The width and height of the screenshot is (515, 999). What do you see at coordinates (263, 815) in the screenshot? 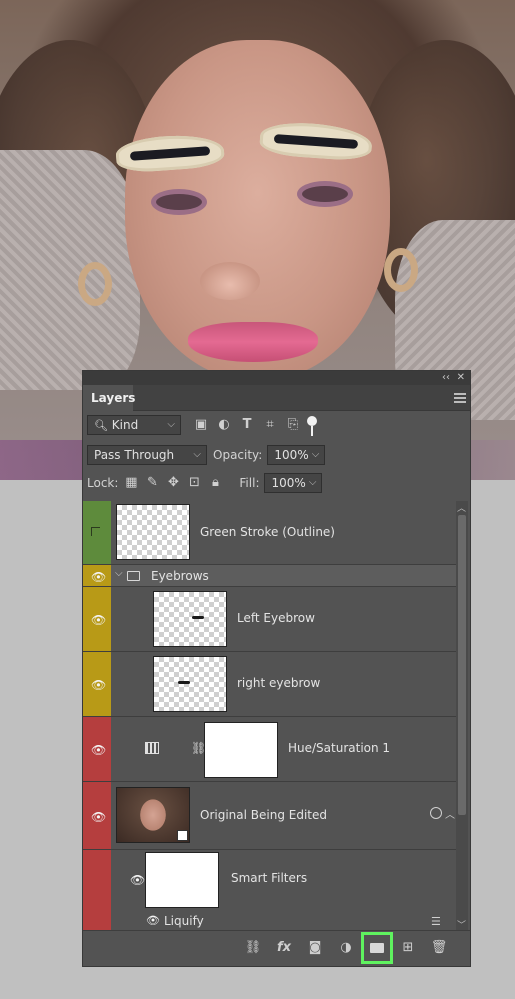
I see `layer-name: Original Being Edited` at bounding box center [263, 815].